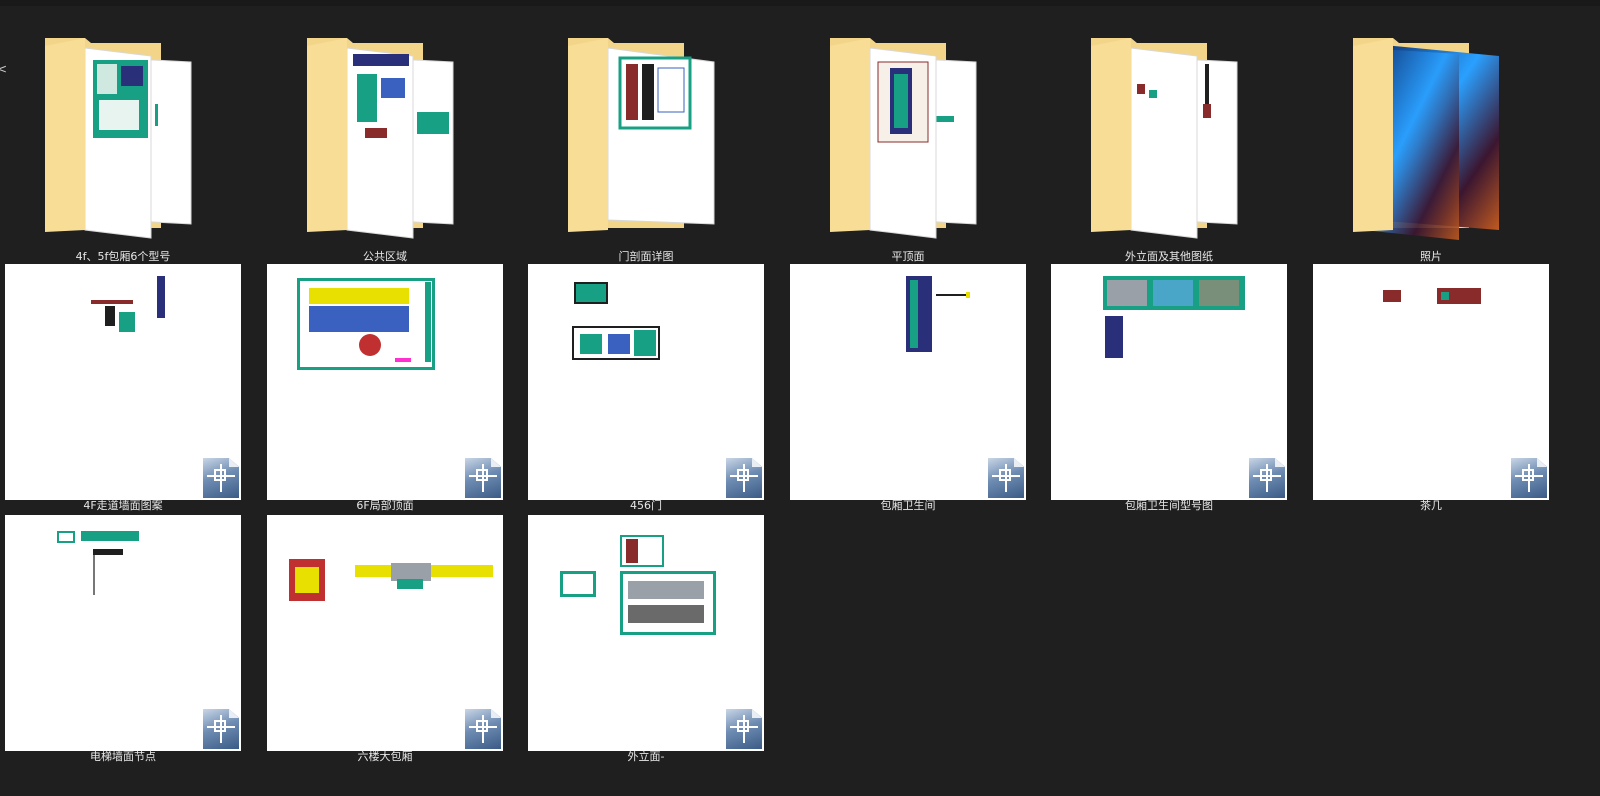  I want to click on file-item-elevator-wall: 电梯墙面节点, so click(123, 640).